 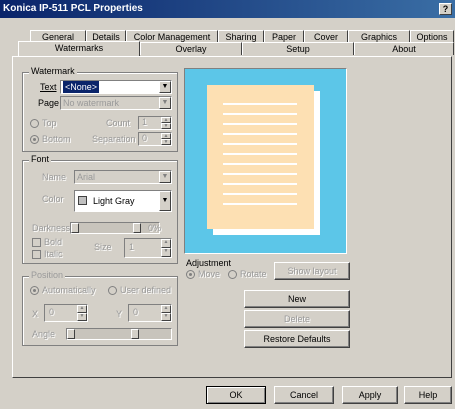 What do you see at coordinates (86, 177) in the screenshot?
I see `font-name-value: Arial` at bounding box center [86, 177].